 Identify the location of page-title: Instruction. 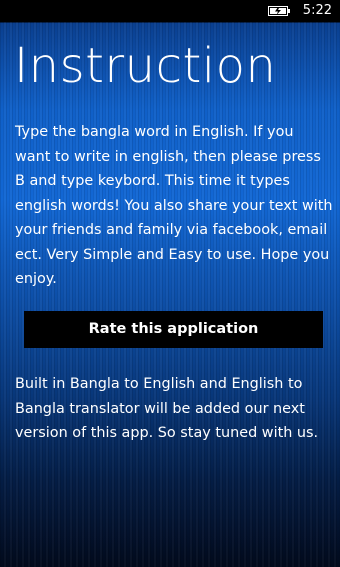
(145, 66).